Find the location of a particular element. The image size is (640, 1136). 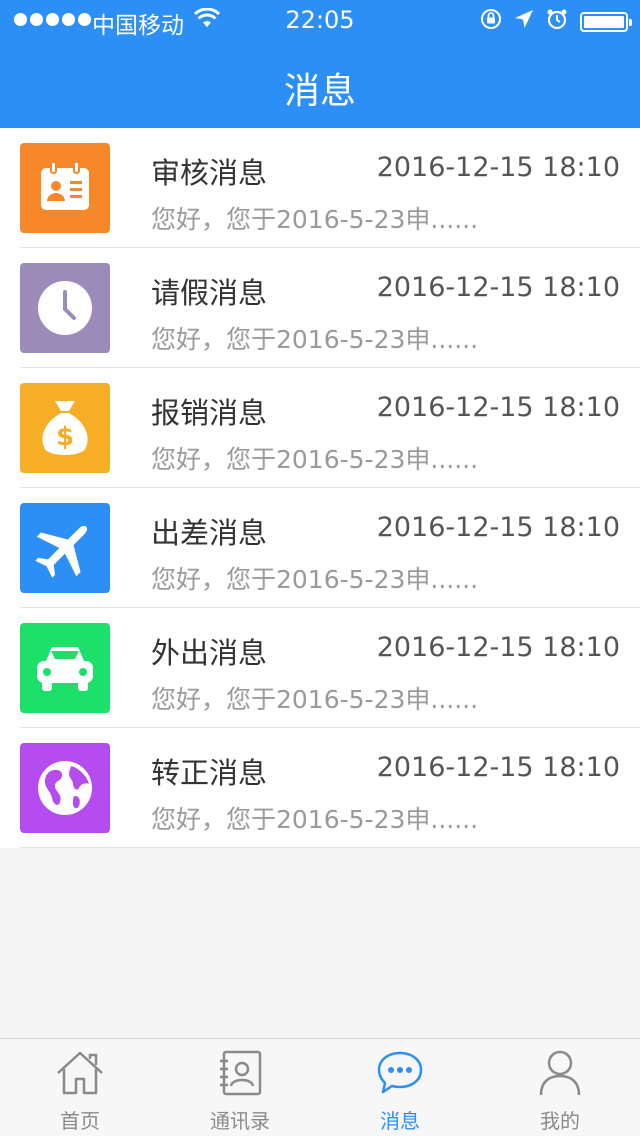

tab-contacts: 通讯录 is located at coordinates (240, 1087).